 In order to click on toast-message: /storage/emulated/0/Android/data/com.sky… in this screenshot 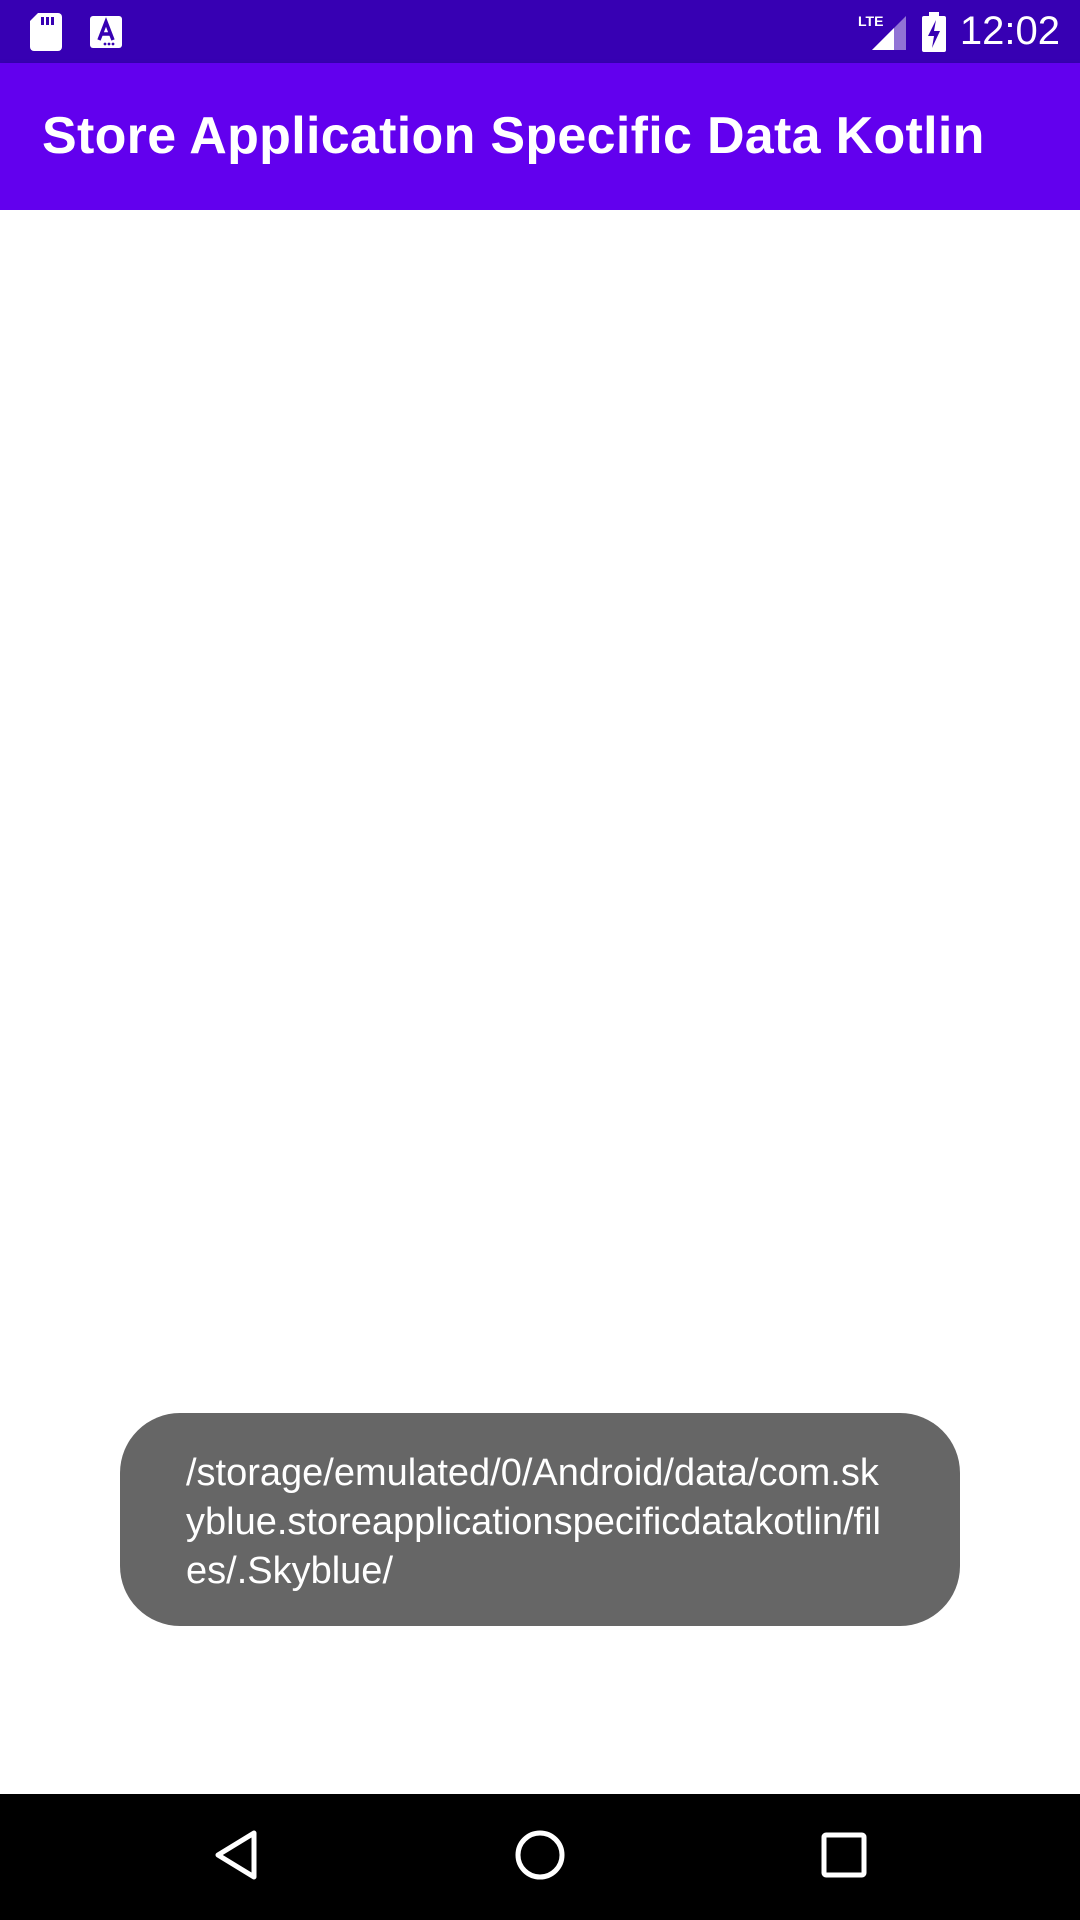, I will do `click(540, 1519)`.